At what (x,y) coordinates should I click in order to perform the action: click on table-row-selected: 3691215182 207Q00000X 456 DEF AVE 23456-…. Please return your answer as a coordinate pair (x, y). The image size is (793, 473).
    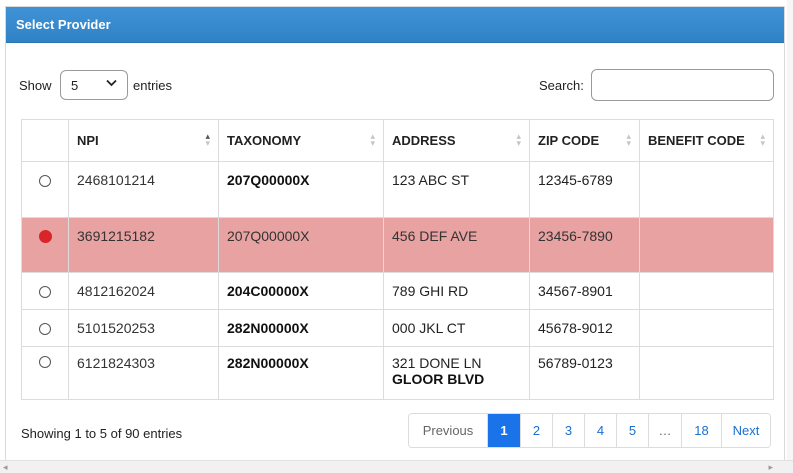
    Looking at the image, I should click on (397, 245).